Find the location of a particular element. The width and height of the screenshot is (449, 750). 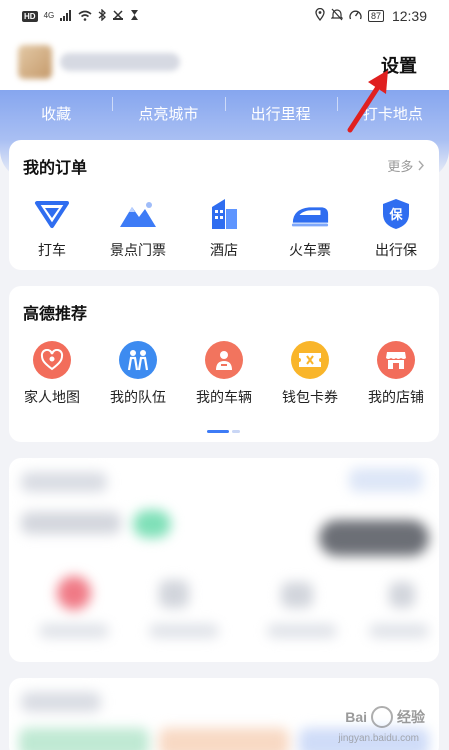

order-attraction-tickets-label: 景点门票 is located at coordinates (138, 250).